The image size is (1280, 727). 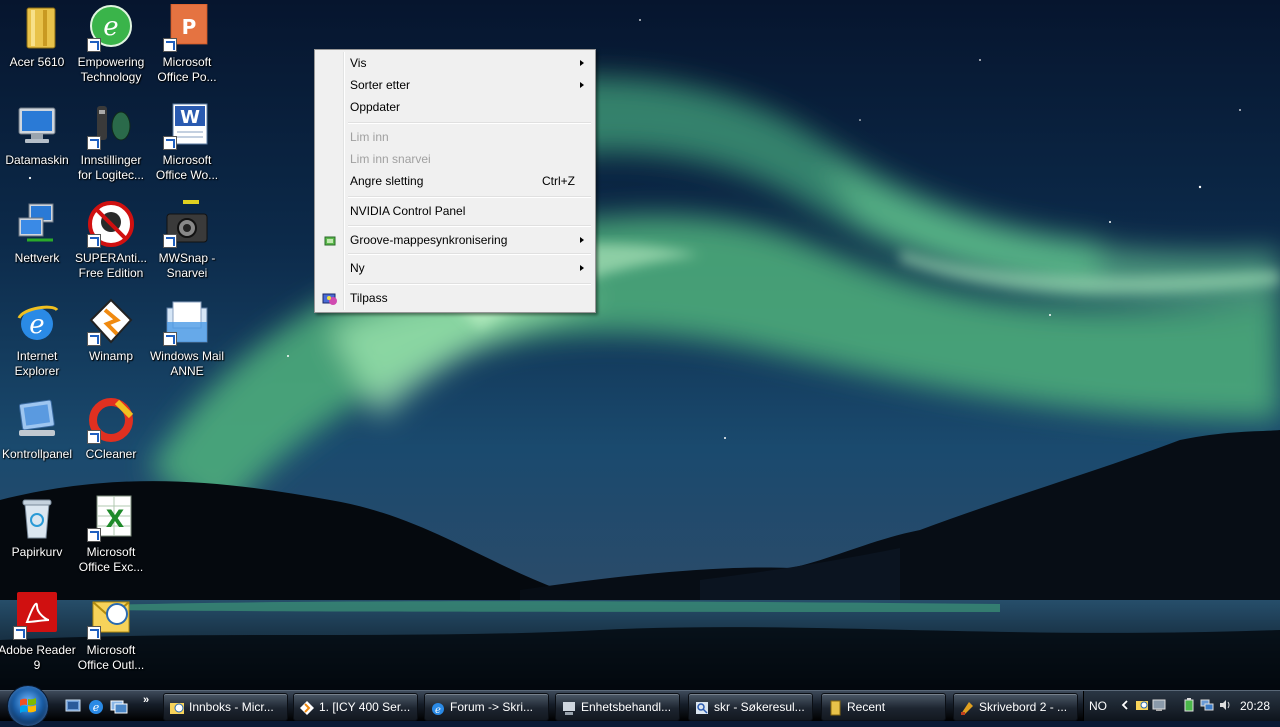 What do you see at coordinates (1207, 705) in the screenshot?
I see `network-tray-icon` at bounding box center [1207, 705].